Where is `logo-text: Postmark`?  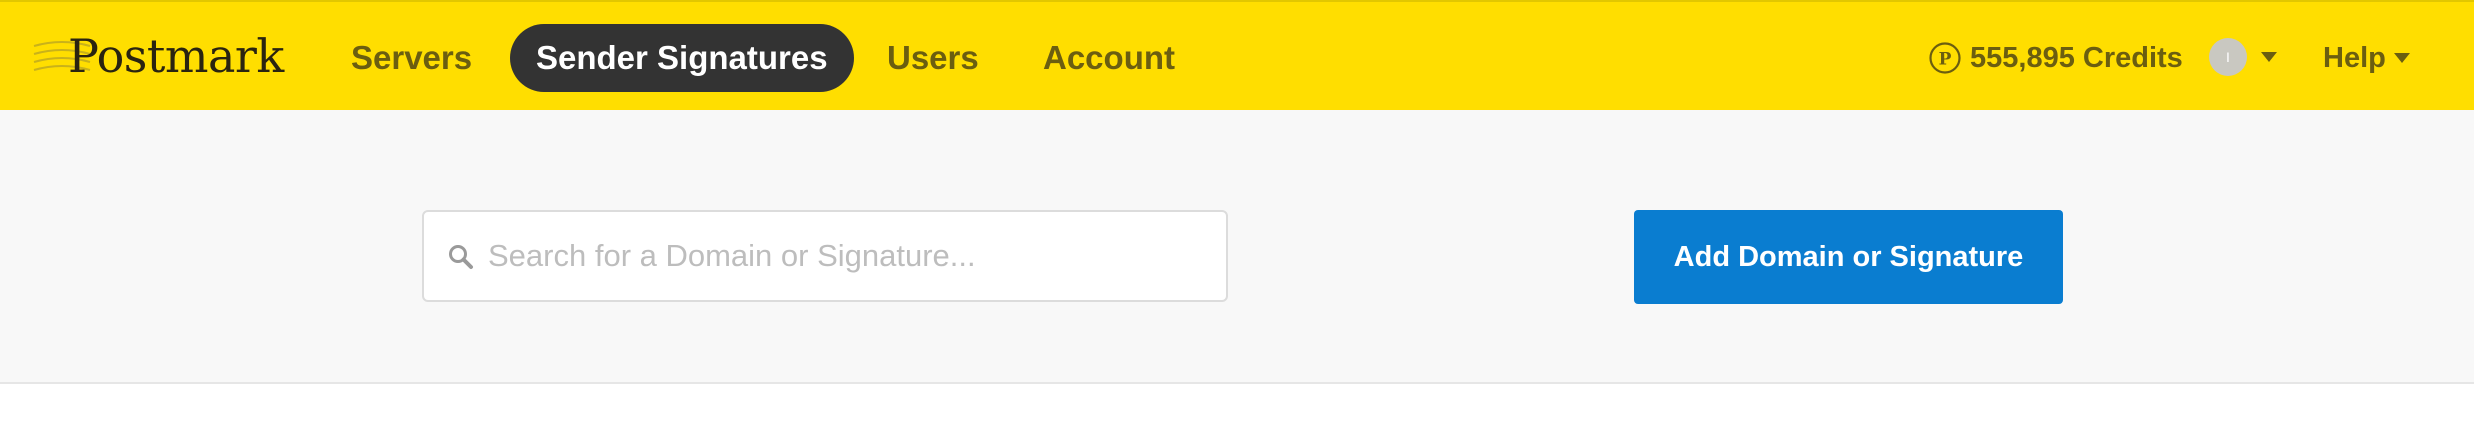 logo-text: Postmark is located at coordinates (176, 56).